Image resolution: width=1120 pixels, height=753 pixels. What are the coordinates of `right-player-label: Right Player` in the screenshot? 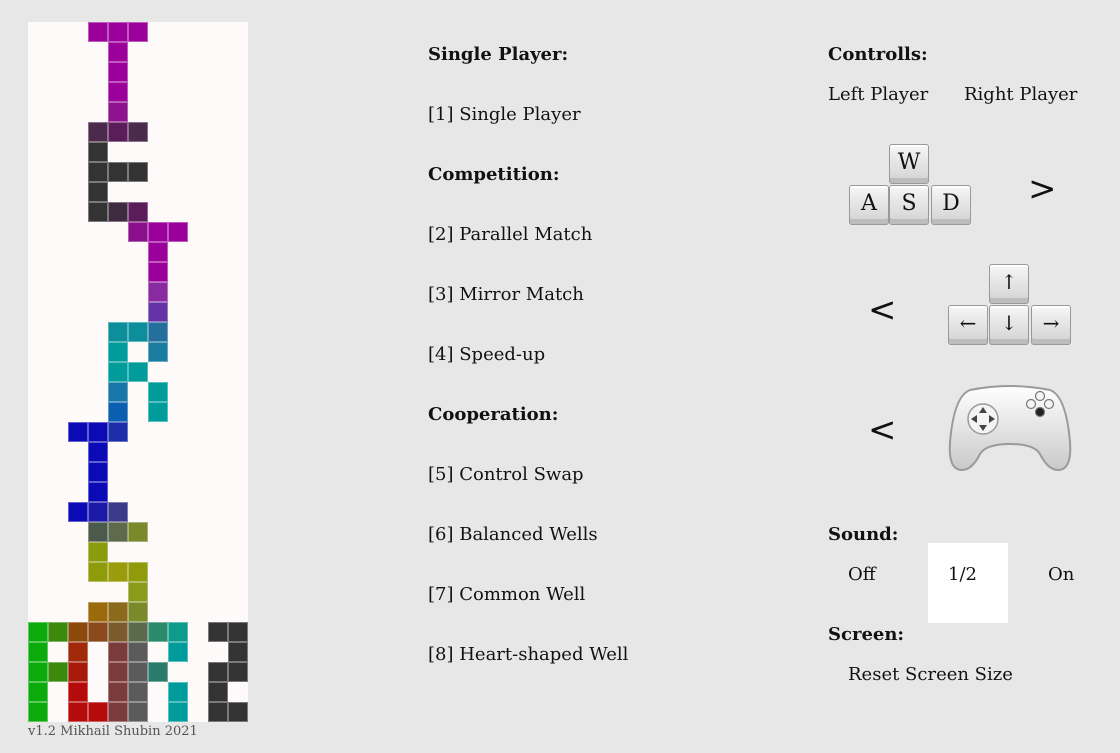 It's located at (1021, 94).